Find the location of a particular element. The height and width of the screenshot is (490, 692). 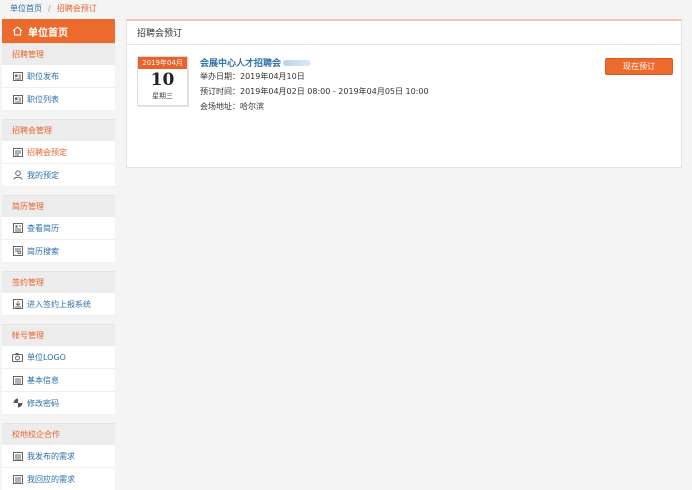

breadcrumb-current: 招聘会预订 is located at coordinates (76, 8).